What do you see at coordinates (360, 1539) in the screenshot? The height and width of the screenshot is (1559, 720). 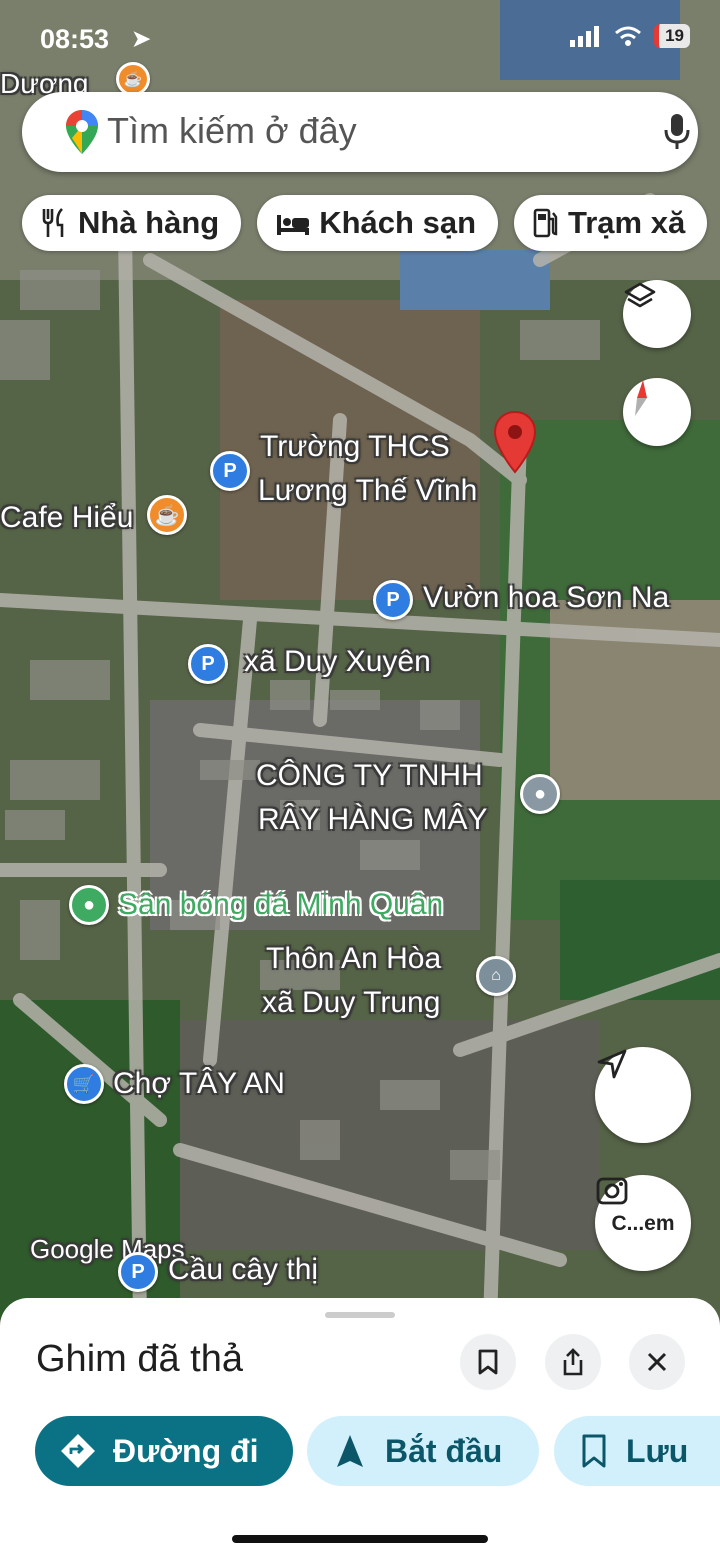 I see `home-indicator` at bounding box center [360, 1539].